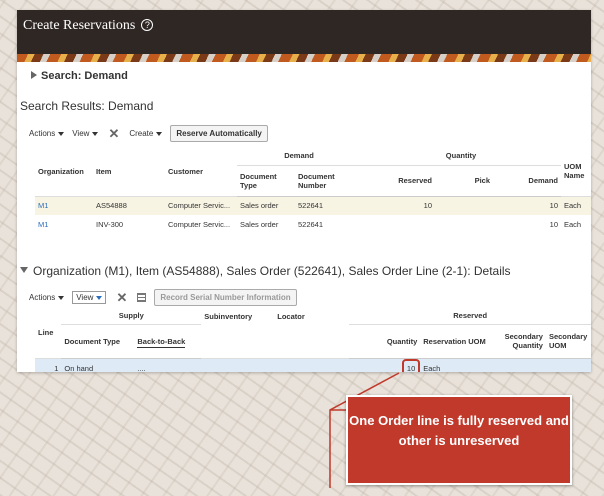  Describe the element at coordinates (328, 181) in the screenshot. I see `col-document-number: Document Number` at that location.